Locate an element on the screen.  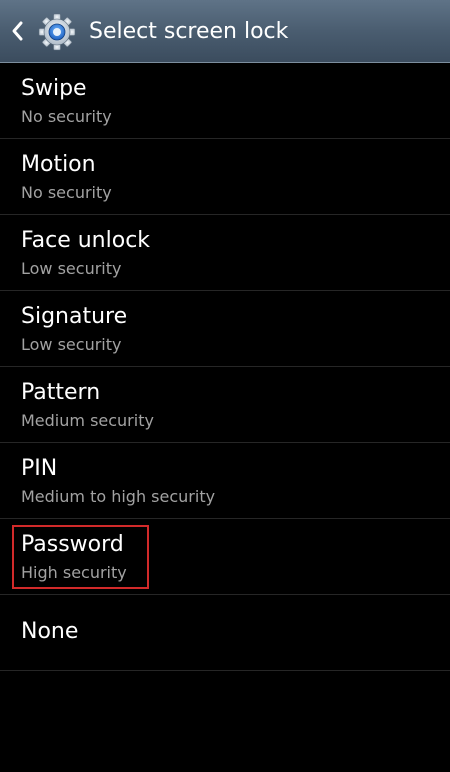
lock-option-pattern: Pattern Medium security is located at coordinates (225, 405).